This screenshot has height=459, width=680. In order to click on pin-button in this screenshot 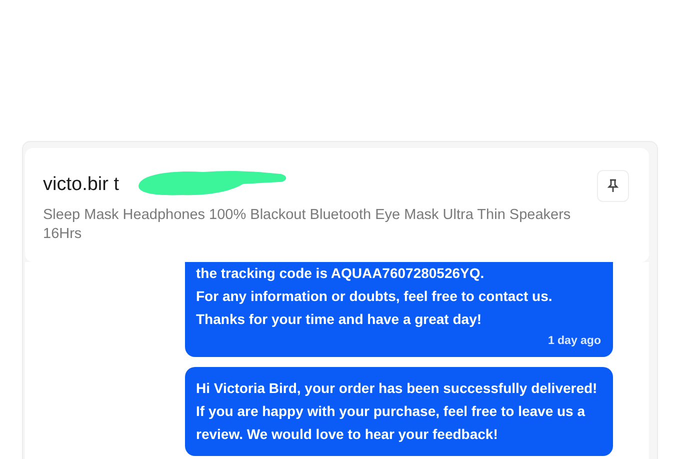, I will do `click(613, 186)`.